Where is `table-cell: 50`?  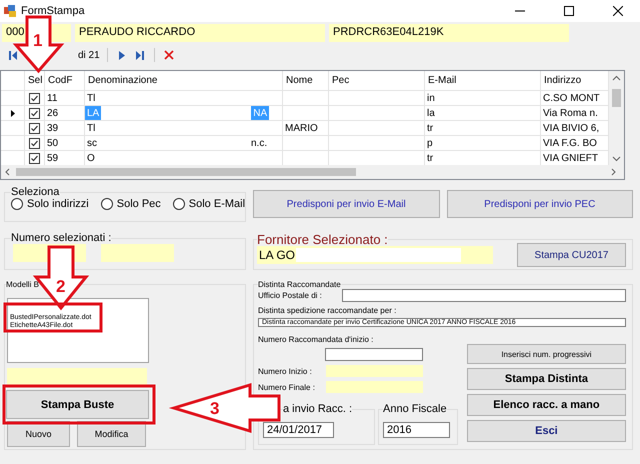 table-cell: 50 is located at coordinates (65, 143).